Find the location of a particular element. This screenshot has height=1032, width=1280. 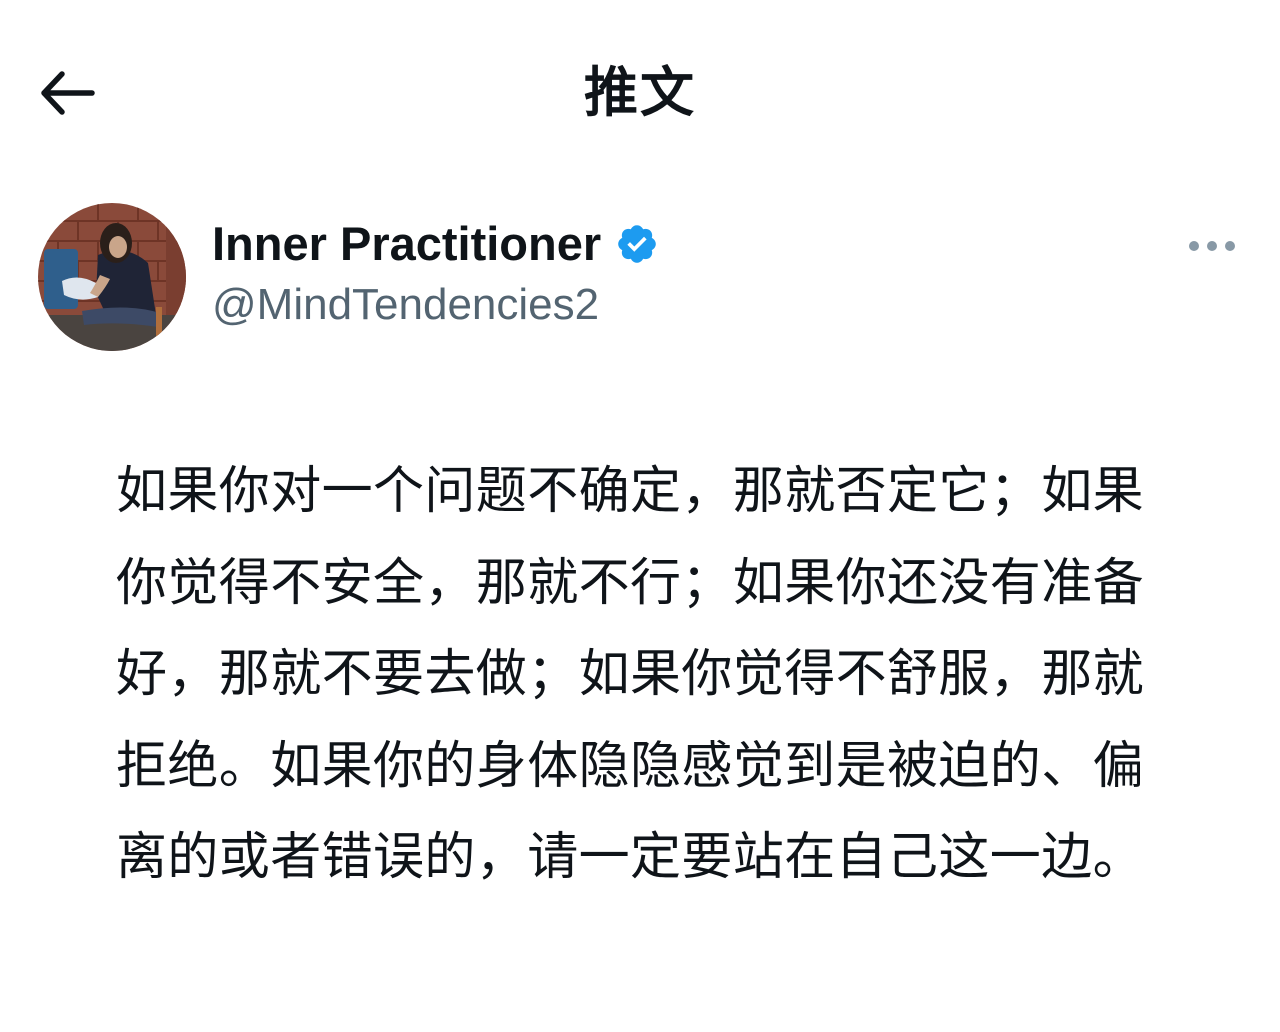

verified-badge-icon is located at coordinates (637, 244).